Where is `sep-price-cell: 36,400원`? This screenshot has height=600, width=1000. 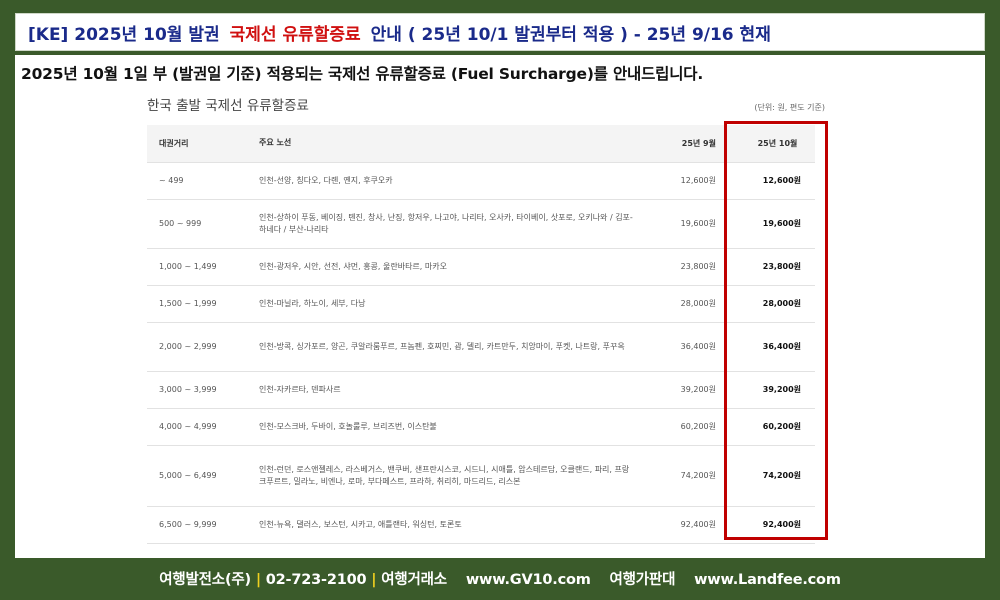
sep-price-cell: 36,400원 is located at coordinates (688, 347).